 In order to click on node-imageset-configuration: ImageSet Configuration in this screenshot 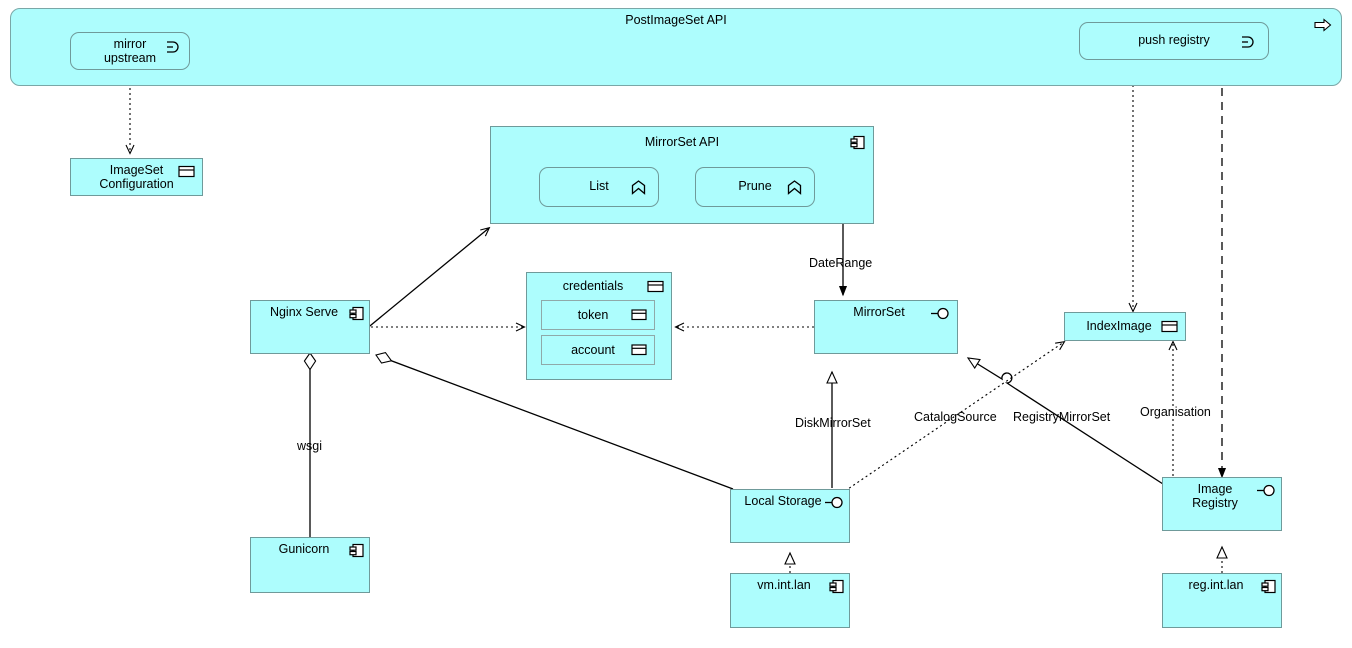, I will do `click(136, 177)`.